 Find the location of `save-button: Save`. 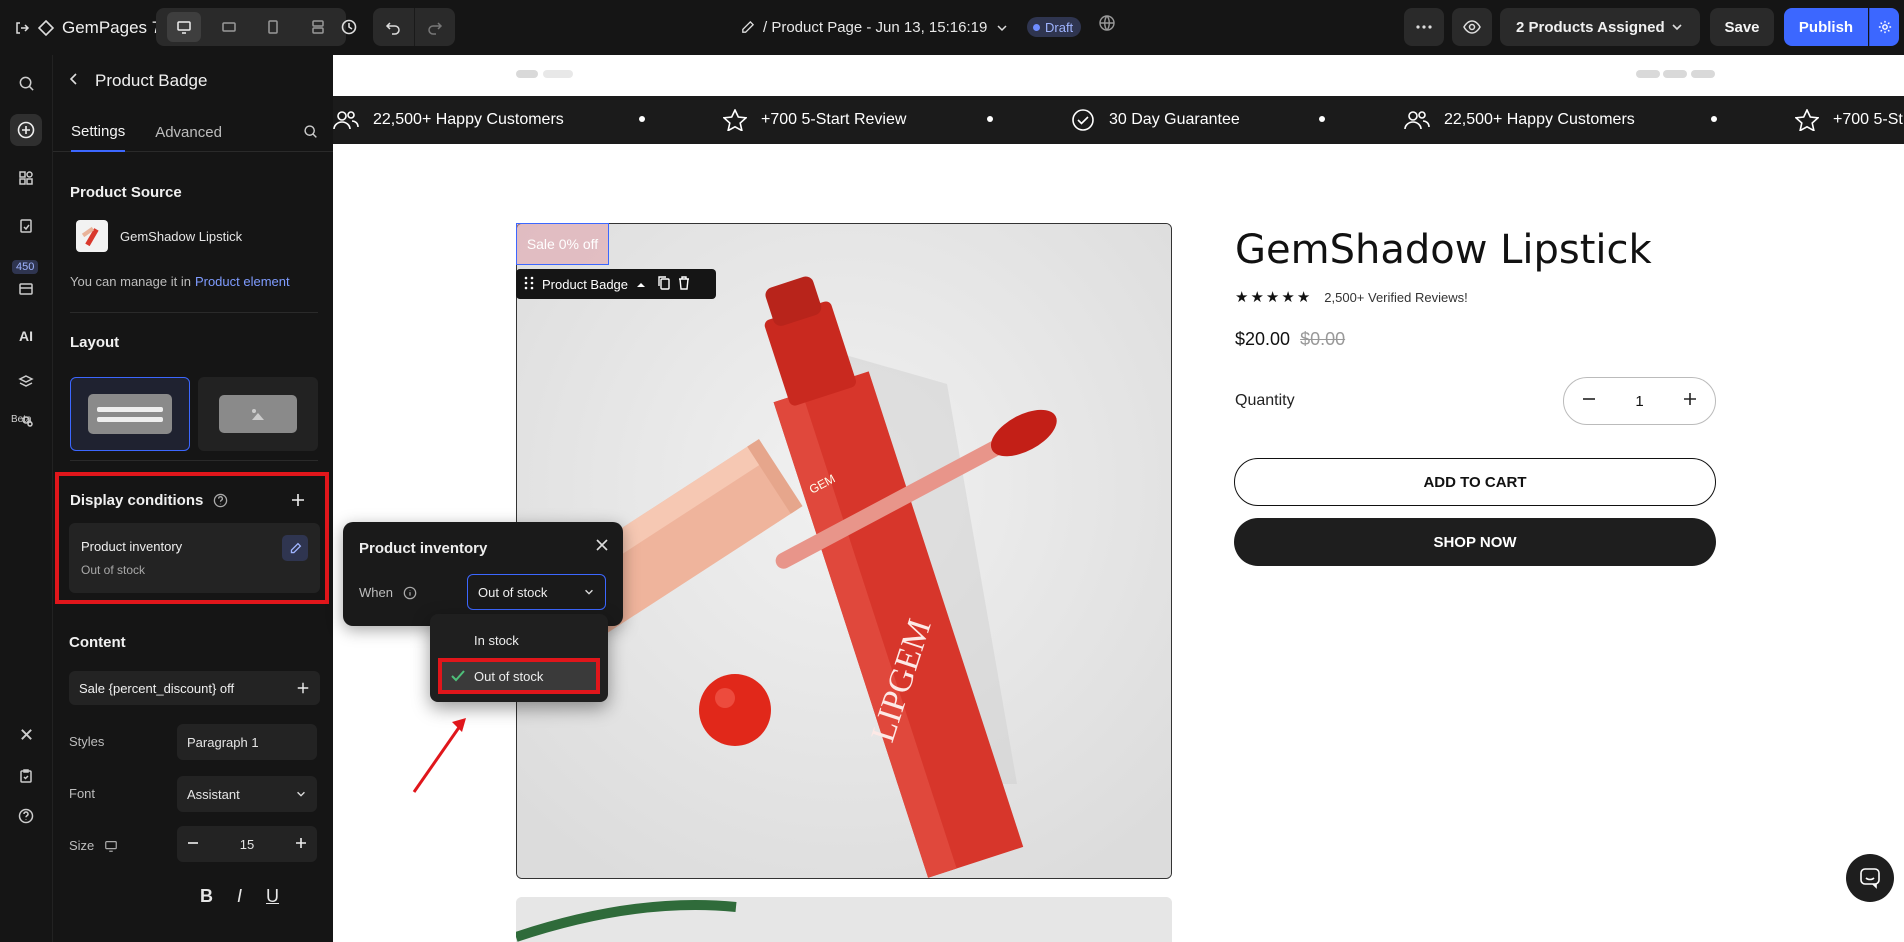

save-button: Save is located at coordinates (1742, 27).